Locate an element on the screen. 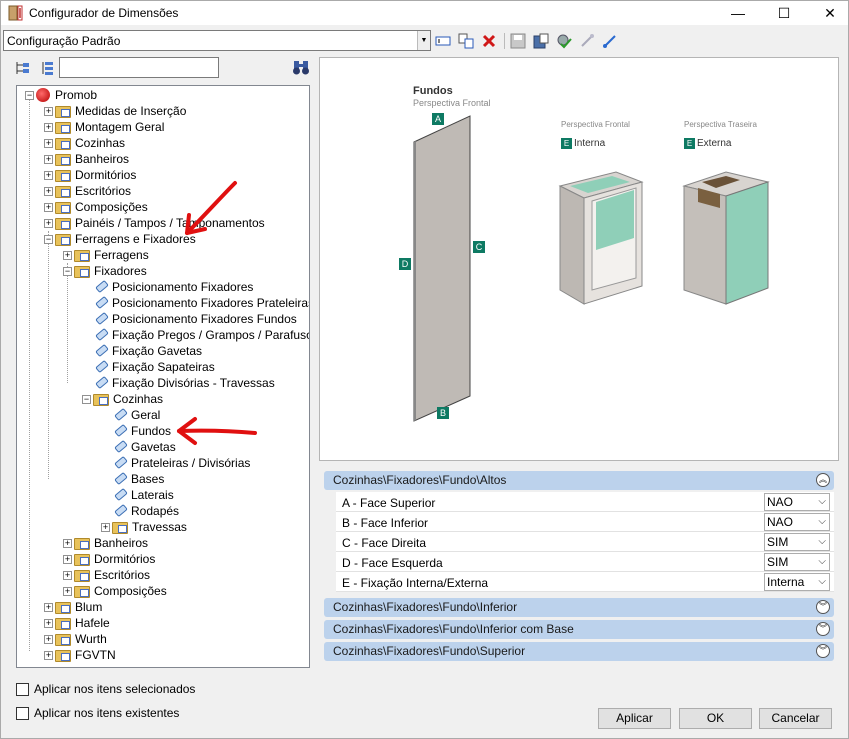 This screenshot has height=739, width=849. ok-button: OK is located at coordinates (715, 718).